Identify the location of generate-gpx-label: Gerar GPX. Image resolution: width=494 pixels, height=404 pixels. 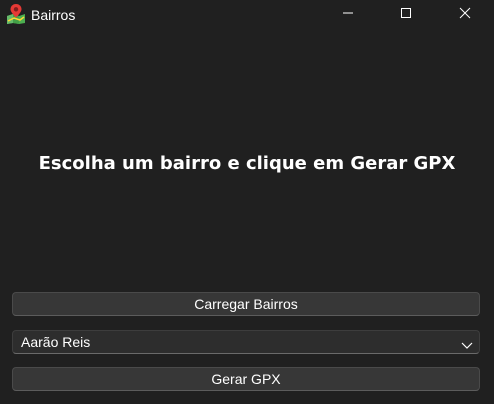
(246, 379).